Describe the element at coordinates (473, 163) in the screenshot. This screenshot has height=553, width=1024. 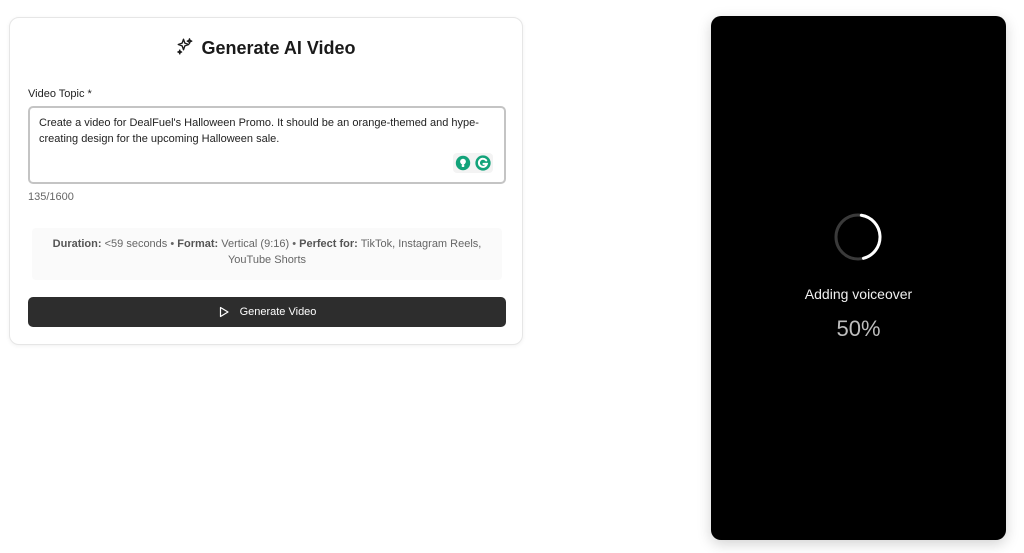
I see `textarea-extension-icons` at that location.